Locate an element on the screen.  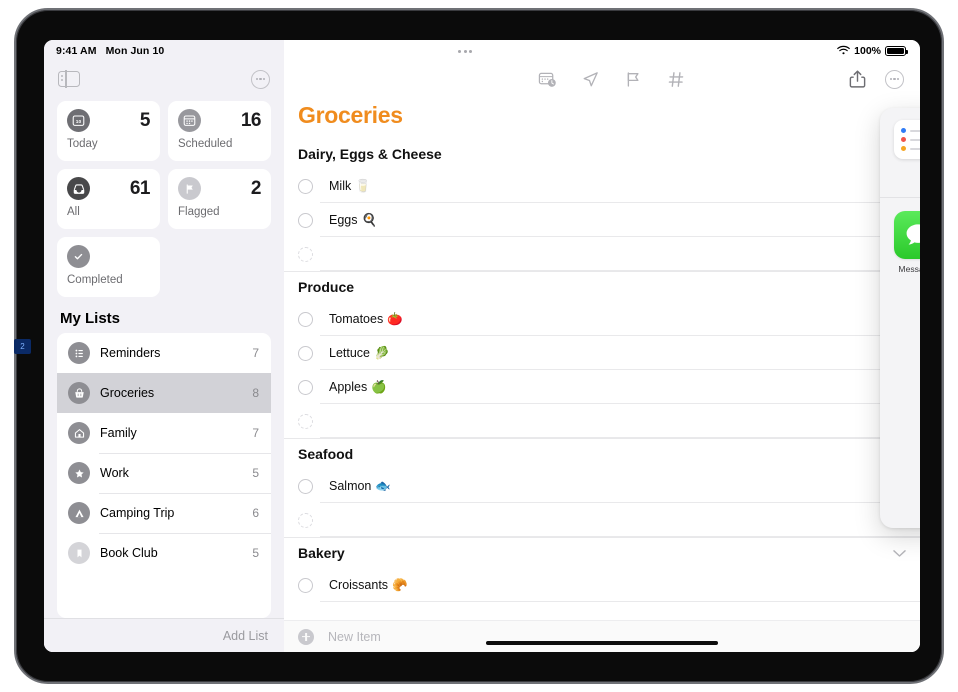
sidebar-item-label: Reminders is located at coordinates (130, 353).